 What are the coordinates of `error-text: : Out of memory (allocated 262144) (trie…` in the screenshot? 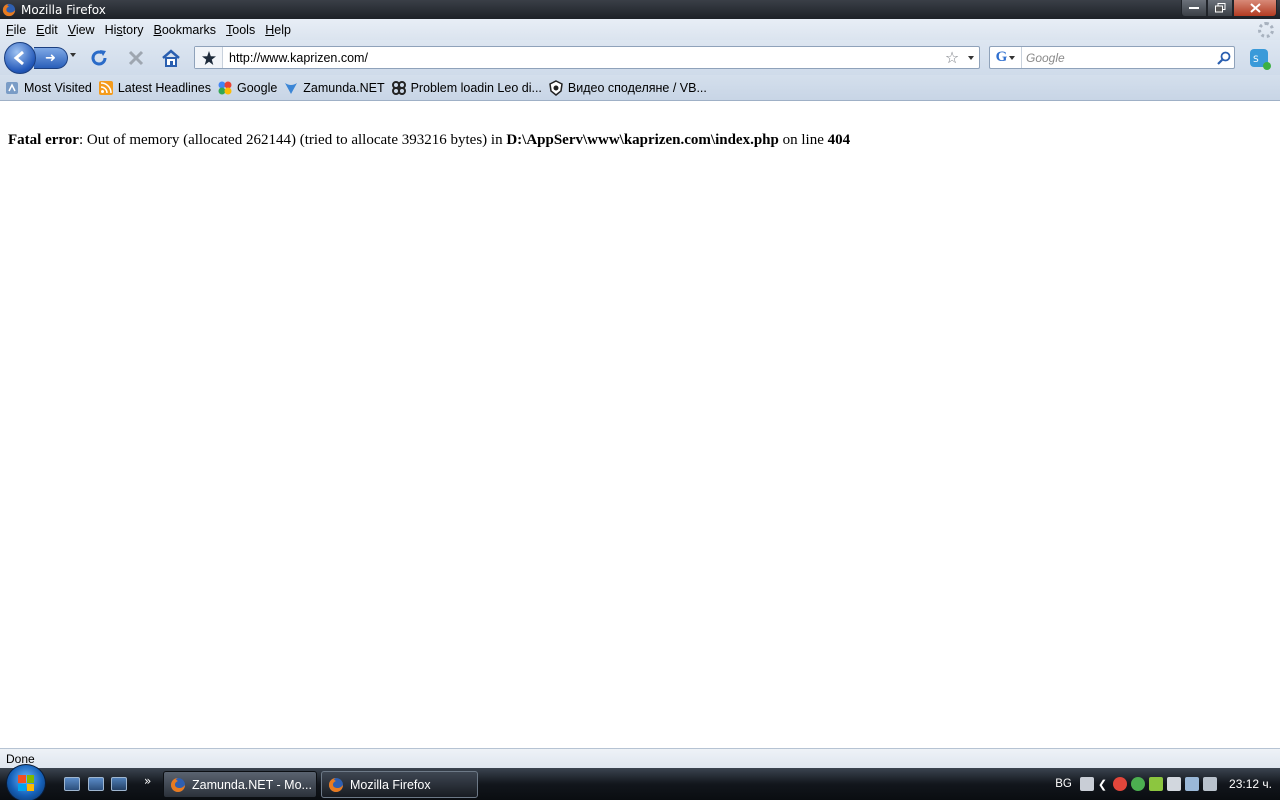 It's located at (292, 140).